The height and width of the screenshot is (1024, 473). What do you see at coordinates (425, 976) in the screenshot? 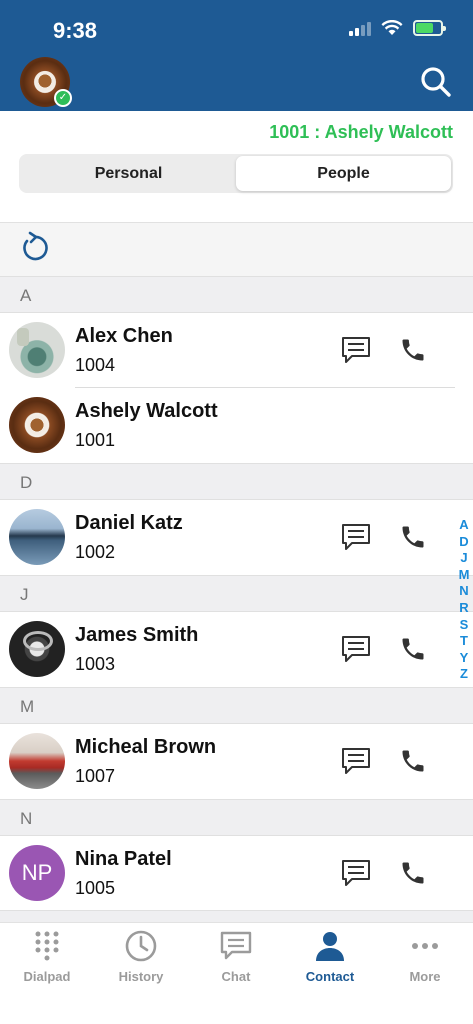
I see `tab-label: More` at bounding box center [425, 976].